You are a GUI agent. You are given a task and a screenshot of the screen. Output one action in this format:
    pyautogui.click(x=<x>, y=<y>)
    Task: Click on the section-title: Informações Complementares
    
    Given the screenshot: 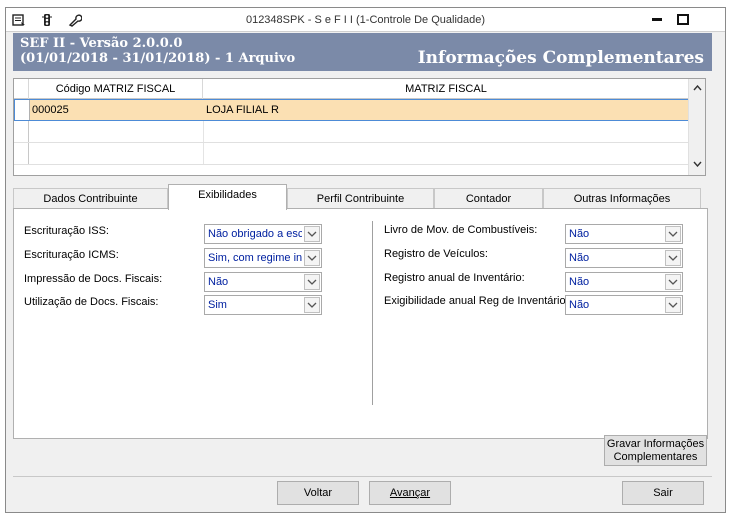 What is the action you would take?
    pyautogui.click(x=560, y=58)
    